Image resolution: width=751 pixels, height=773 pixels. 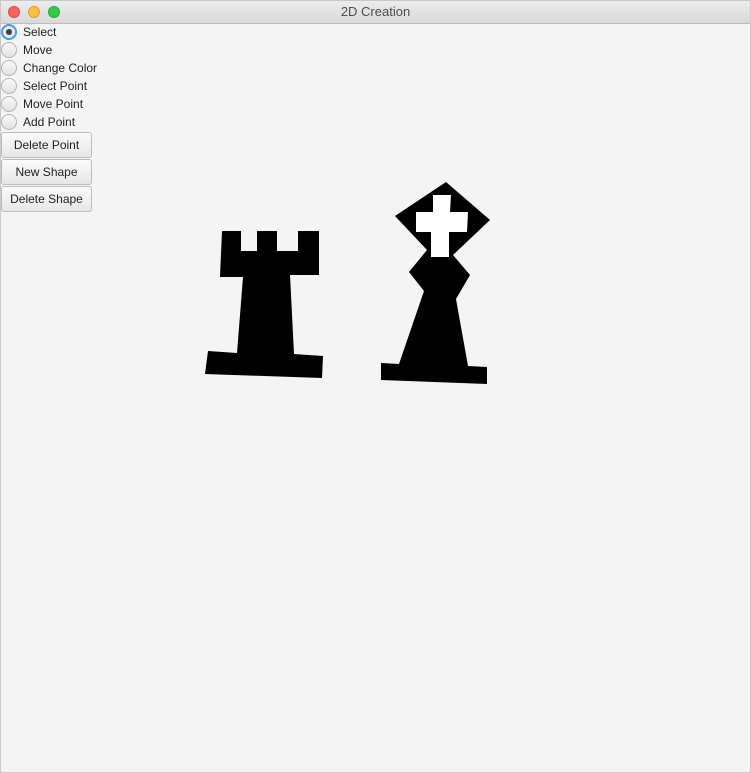 What do you see at coordinates (40, 32) in the screenshot?
I see `radio-label-select: Select` at bounding box center [40, 32].